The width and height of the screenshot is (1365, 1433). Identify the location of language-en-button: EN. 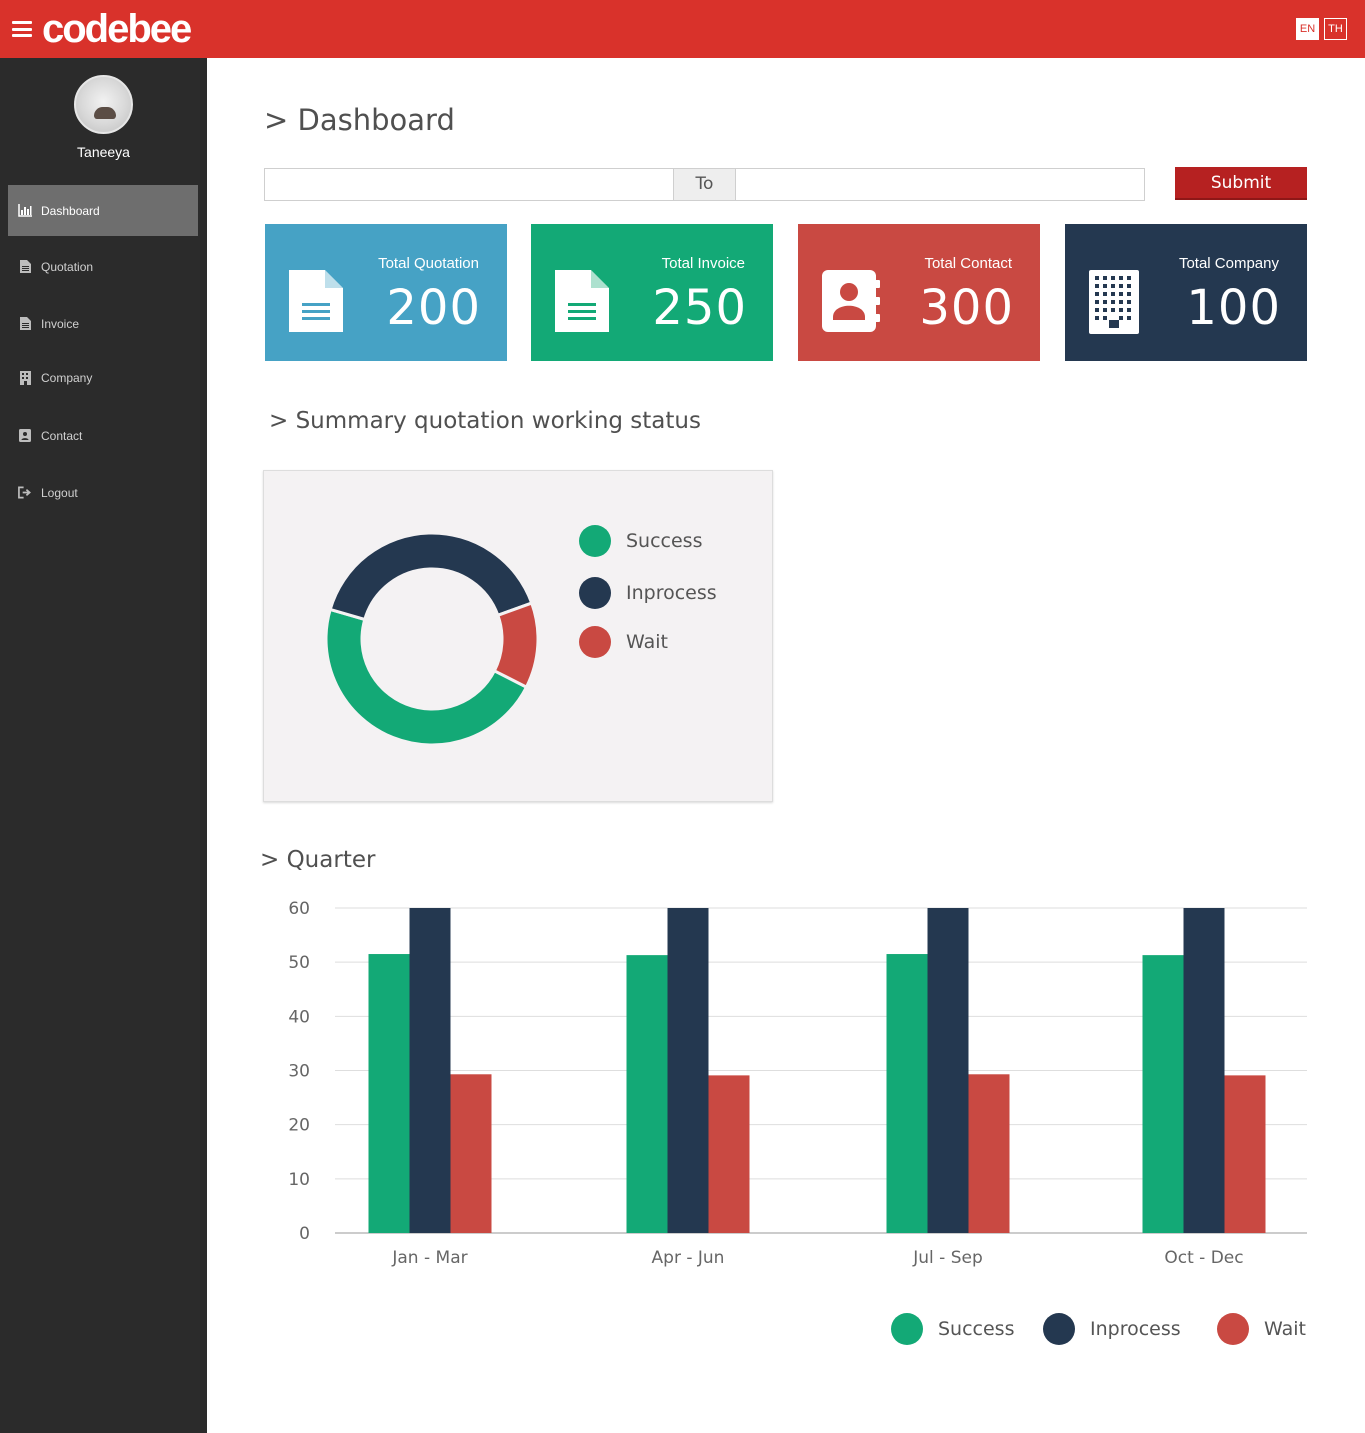
(1307, 29).